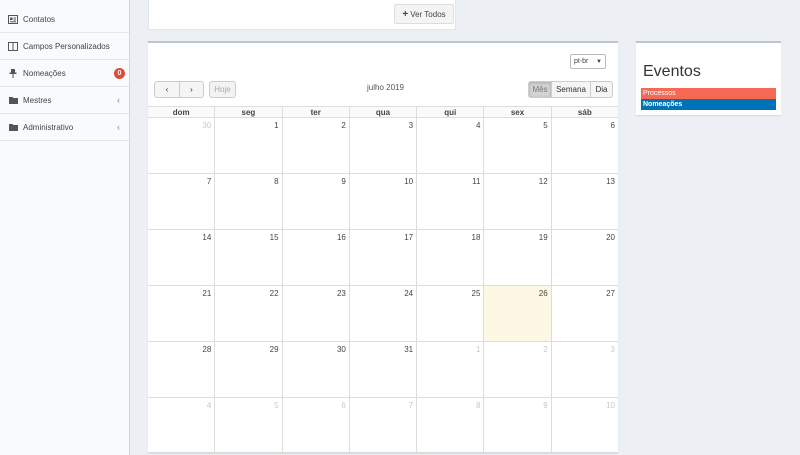 Image resolution: width=800 pixels, height=455 pixels. Describe the element at coordinates (64, 100) in the screenshot. I see `sidebar-item-mestres: Mestres ‹` at that location.